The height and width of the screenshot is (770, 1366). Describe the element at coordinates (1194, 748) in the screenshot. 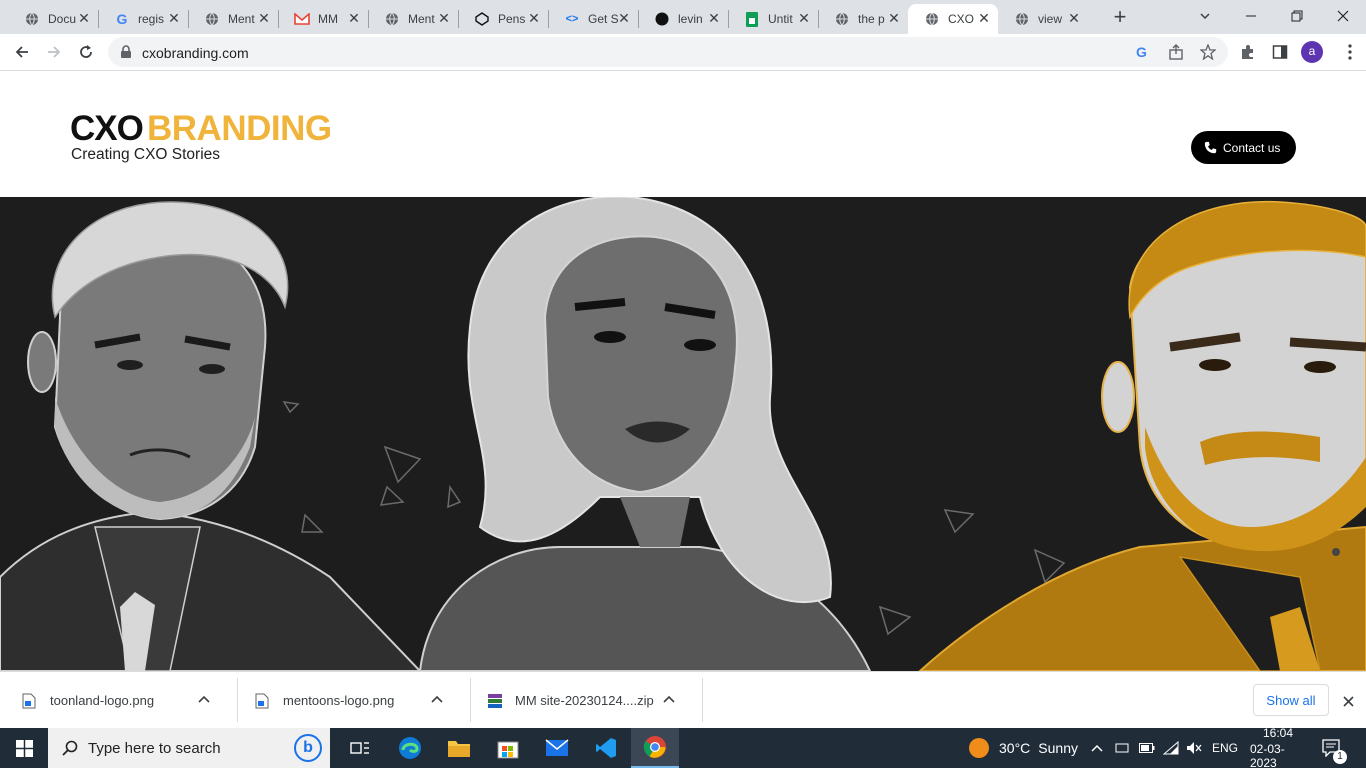

I see `volume-indicator` at that location.